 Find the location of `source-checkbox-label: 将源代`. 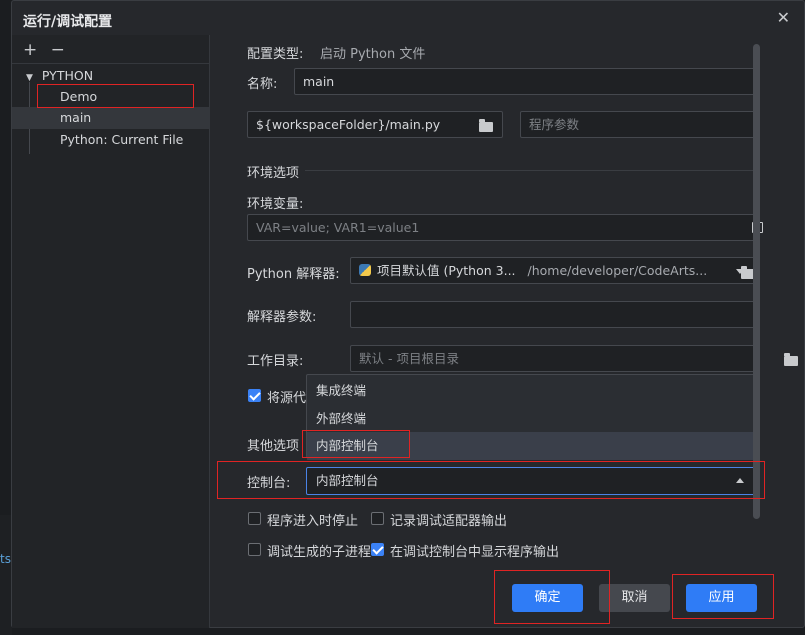

source-checkbox-label: 将源代 is located at coordinates (287, 398).